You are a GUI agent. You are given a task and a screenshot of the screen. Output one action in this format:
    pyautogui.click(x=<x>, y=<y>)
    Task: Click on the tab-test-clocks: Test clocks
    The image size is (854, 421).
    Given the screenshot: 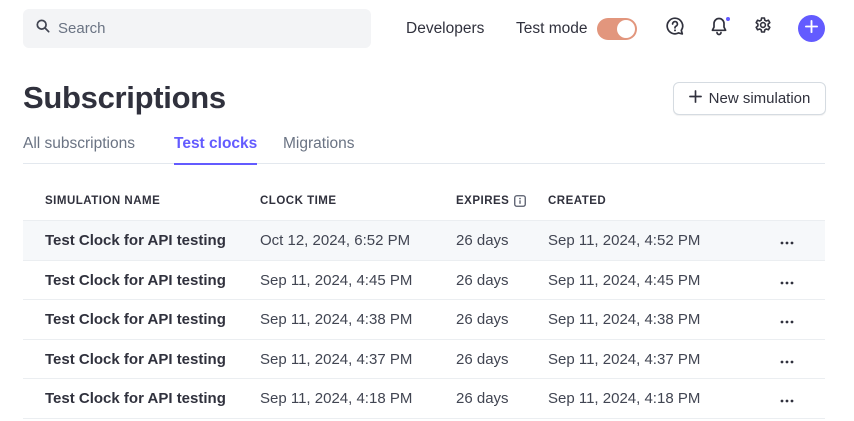 What is the action you would take?
    pyautogui.click(x=216, y=150)
    